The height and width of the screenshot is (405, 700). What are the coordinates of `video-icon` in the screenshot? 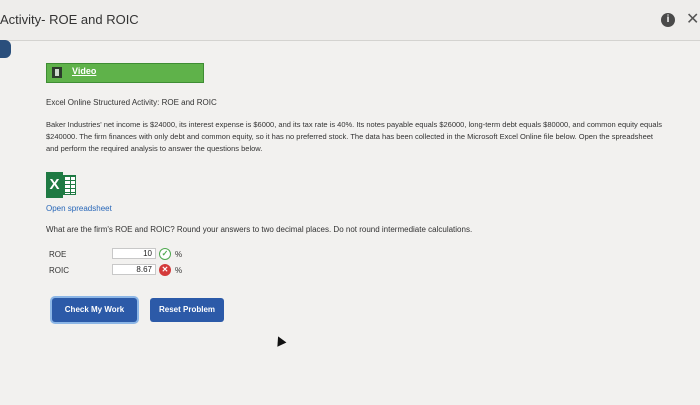 It's located at (57, 72).